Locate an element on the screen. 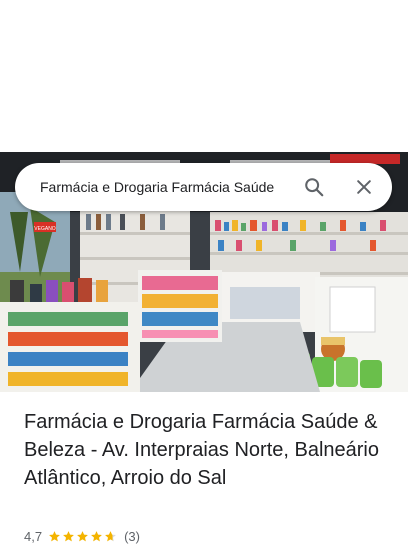 This screenshot has width=408, height=544. search-input: Farmácia e Drogaria Farmácia Saúde is located at coordinates (162, 187).